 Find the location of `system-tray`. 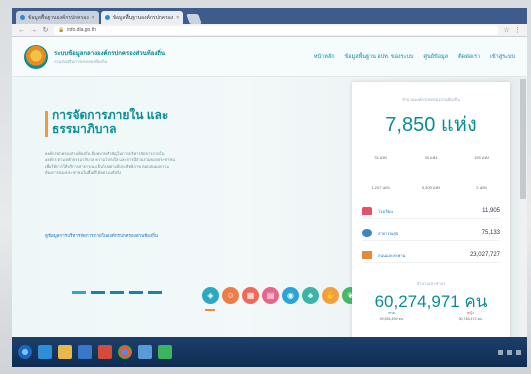

system-tray is located at coordinates (509, 352).